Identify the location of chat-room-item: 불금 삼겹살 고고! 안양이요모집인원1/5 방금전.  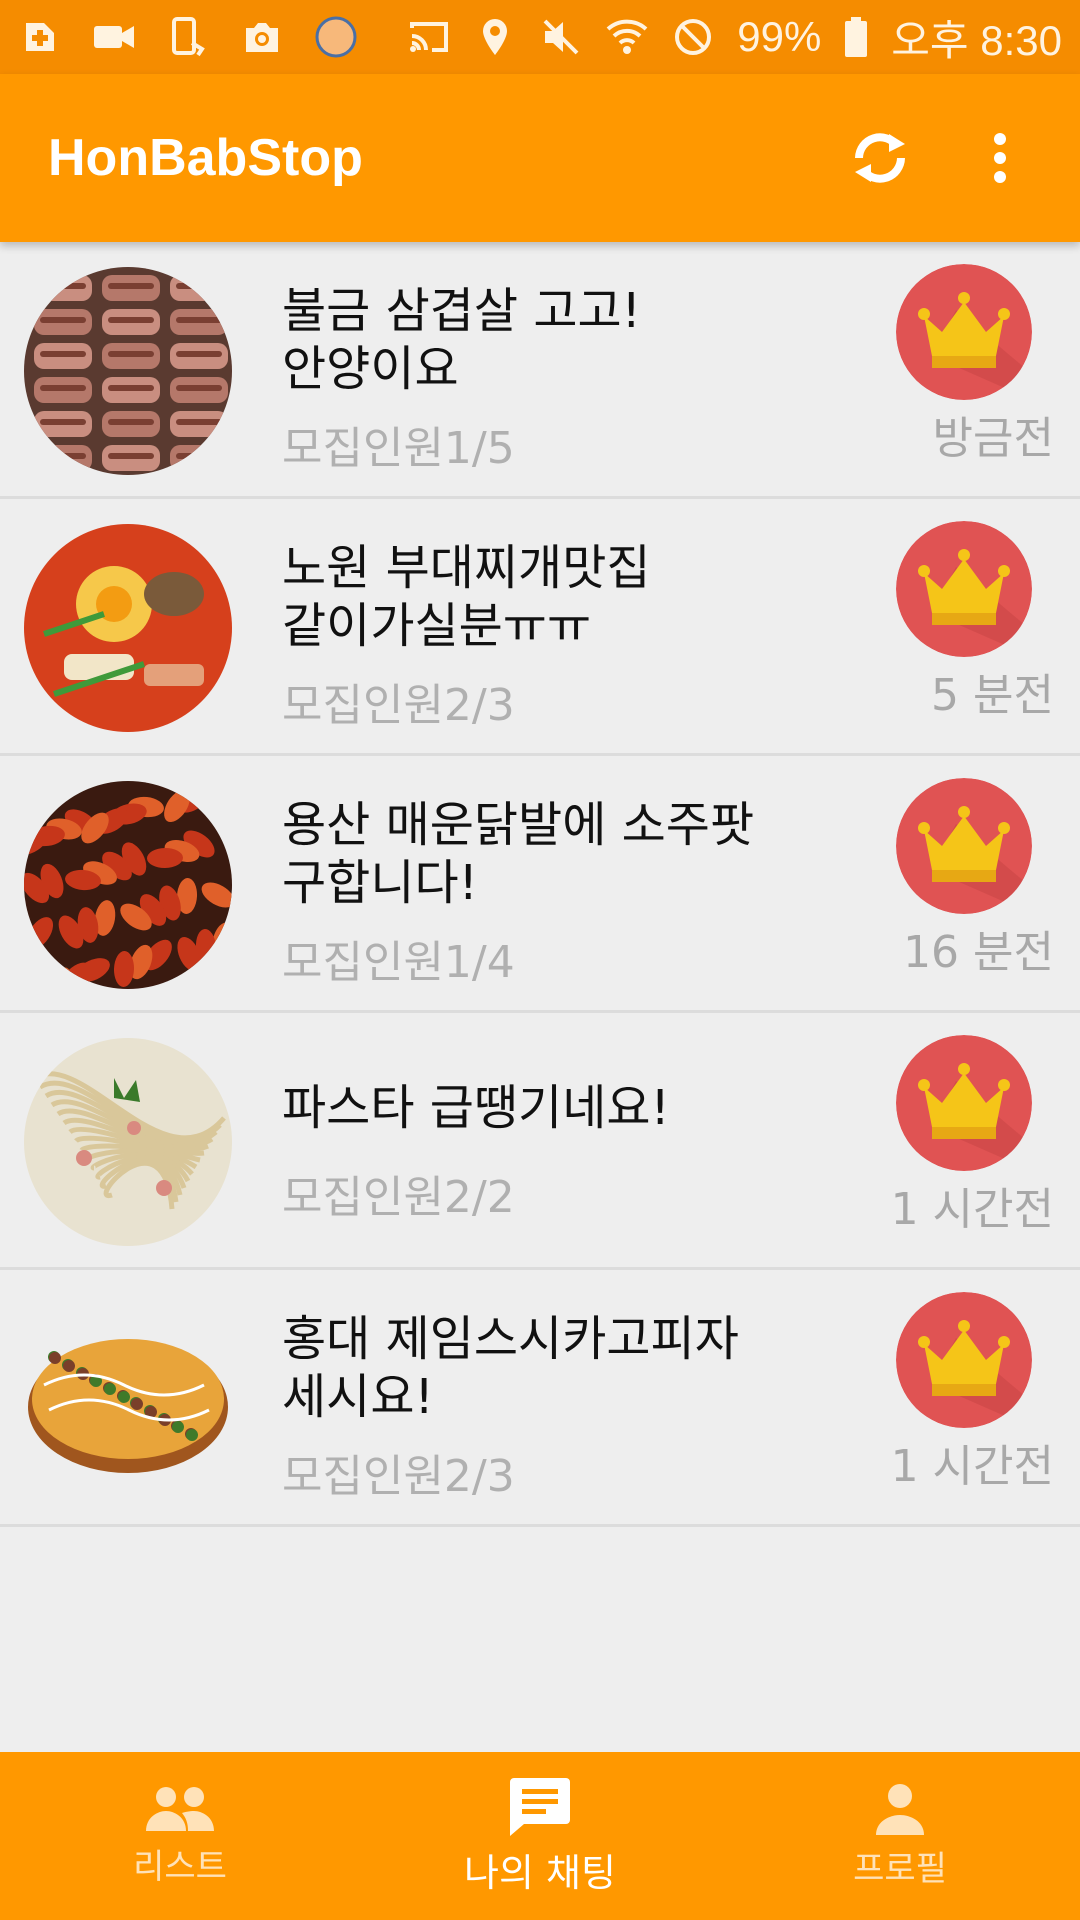
(540, 370).